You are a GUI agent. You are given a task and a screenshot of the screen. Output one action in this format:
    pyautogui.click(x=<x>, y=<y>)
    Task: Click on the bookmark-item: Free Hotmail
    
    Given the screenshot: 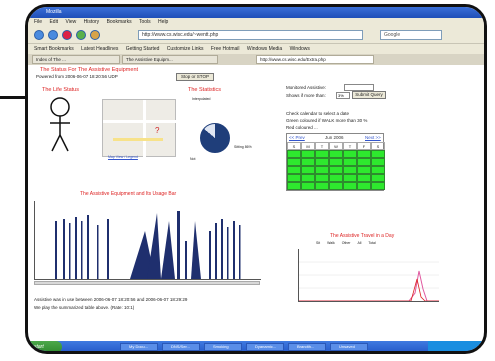 What is the action you would take?
    pyautogui.click(x=225, y=49)
    